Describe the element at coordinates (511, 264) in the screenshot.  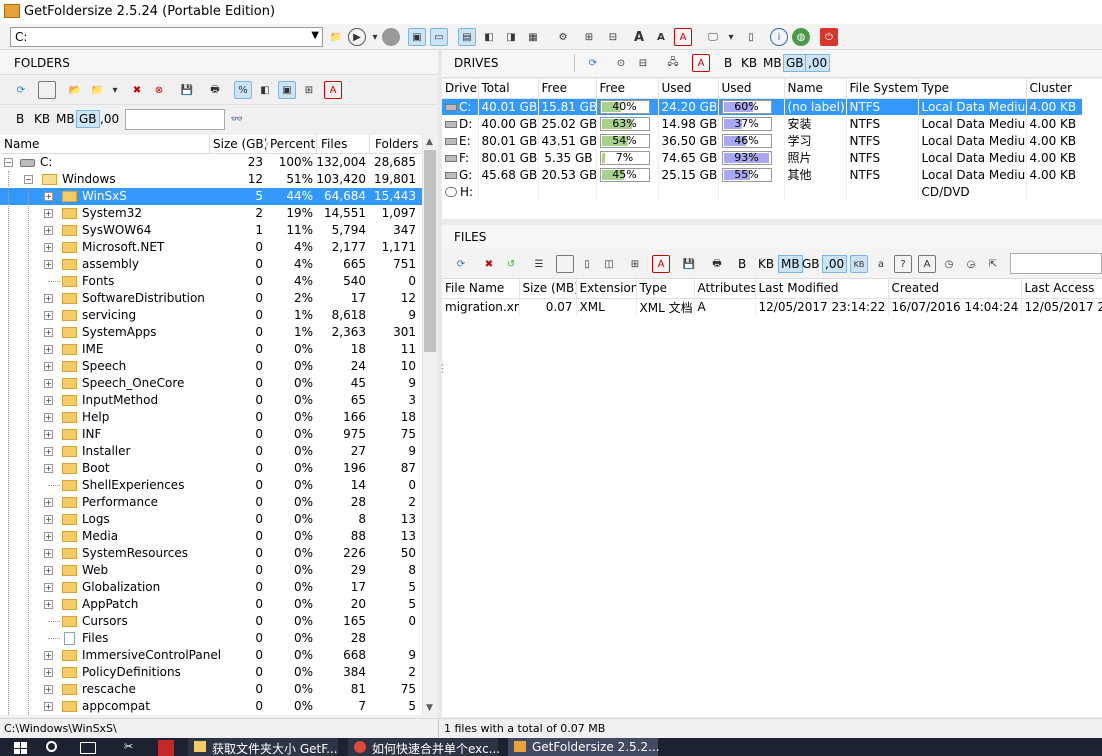
I see `restore-icon: ↺` at that location.